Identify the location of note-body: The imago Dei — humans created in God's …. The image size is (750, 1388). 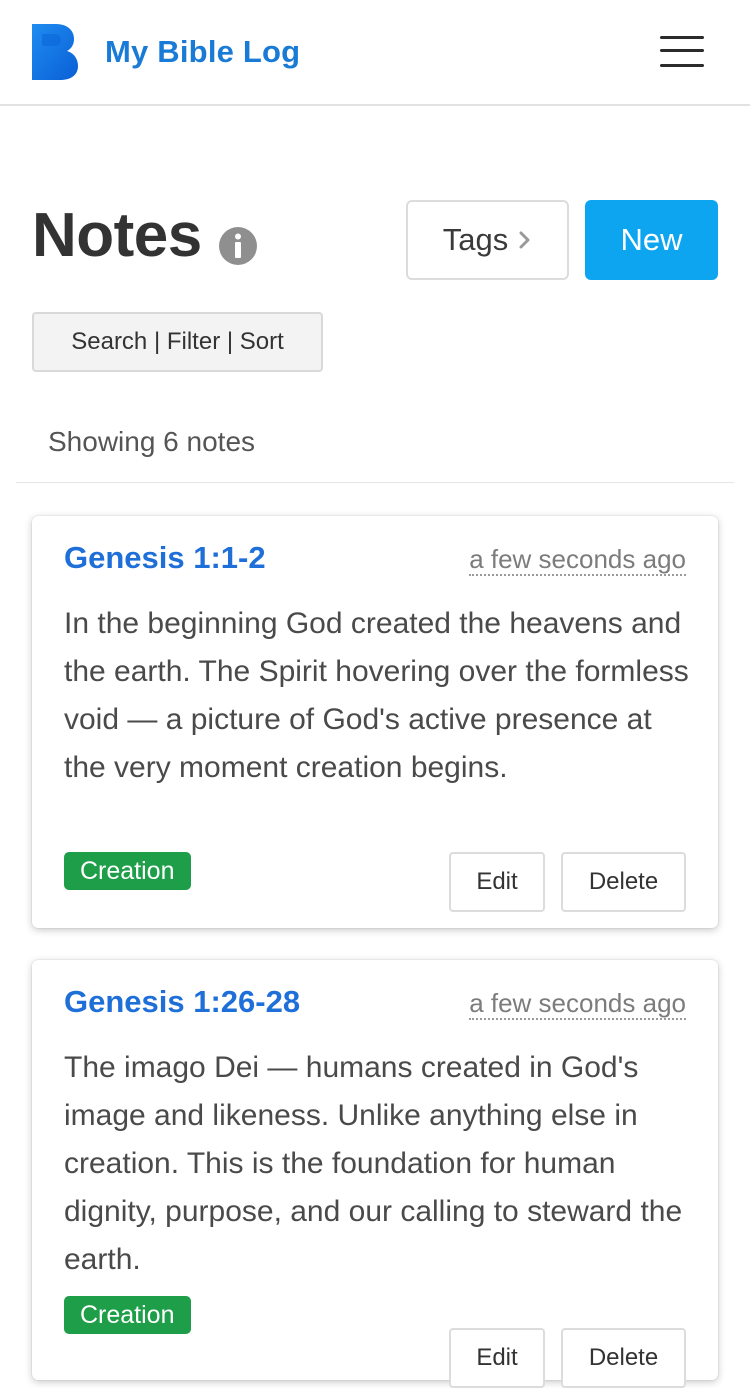
(373, 1163).